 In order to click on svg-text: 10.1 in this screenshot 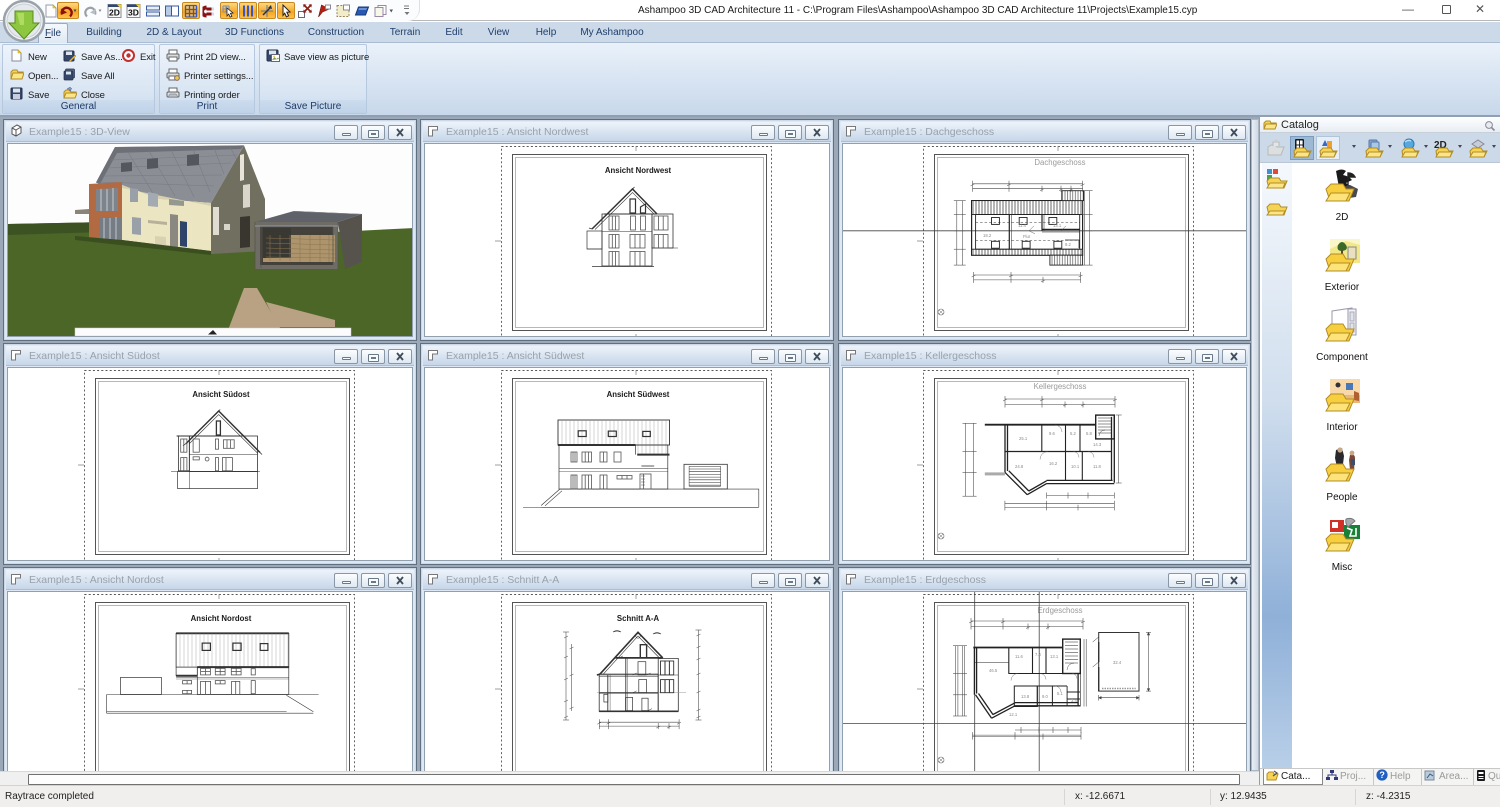, I will do `click(1075, 466)`.